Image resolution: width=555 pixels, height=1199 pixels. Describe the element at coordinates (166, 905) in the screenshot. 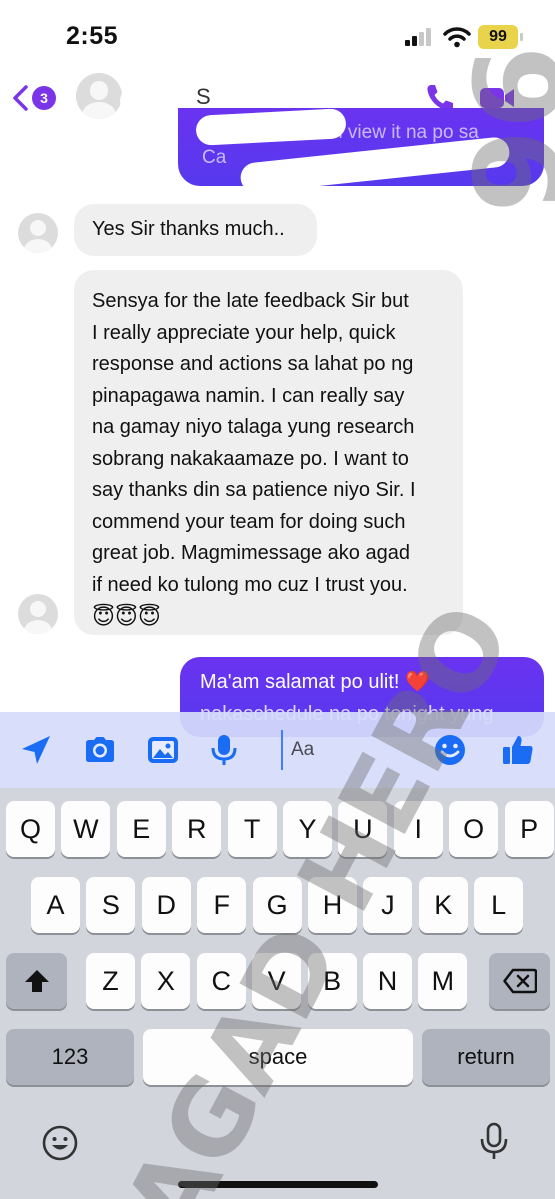

I see `key-letter: D` at that location.